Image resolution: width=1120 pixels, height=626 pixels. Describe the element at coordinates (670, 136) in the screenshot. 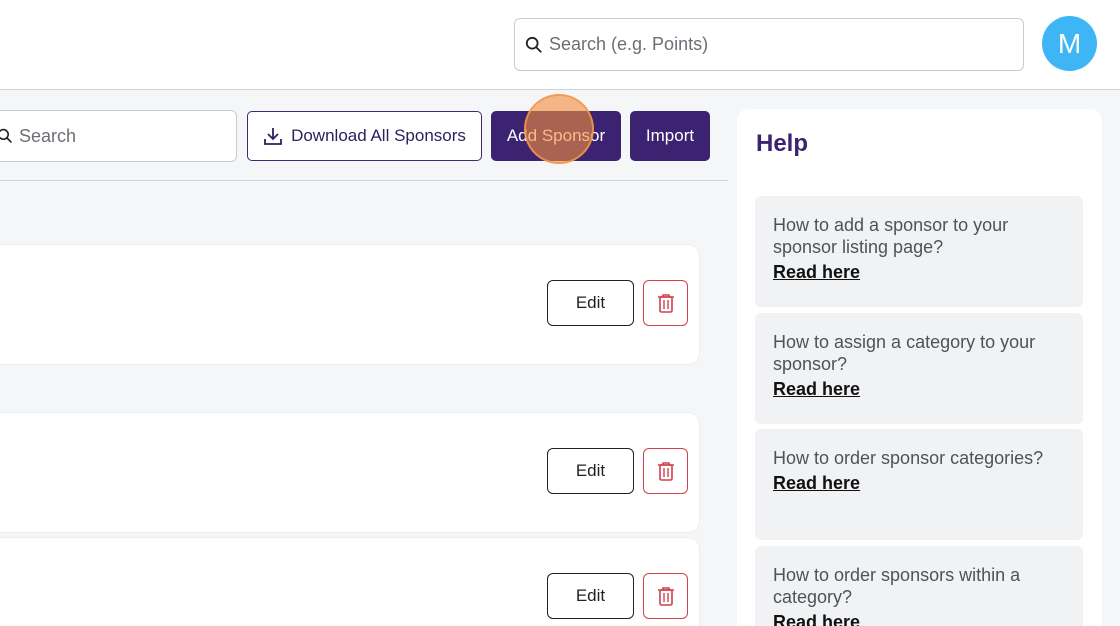

I see `import-button: Import` at that location.